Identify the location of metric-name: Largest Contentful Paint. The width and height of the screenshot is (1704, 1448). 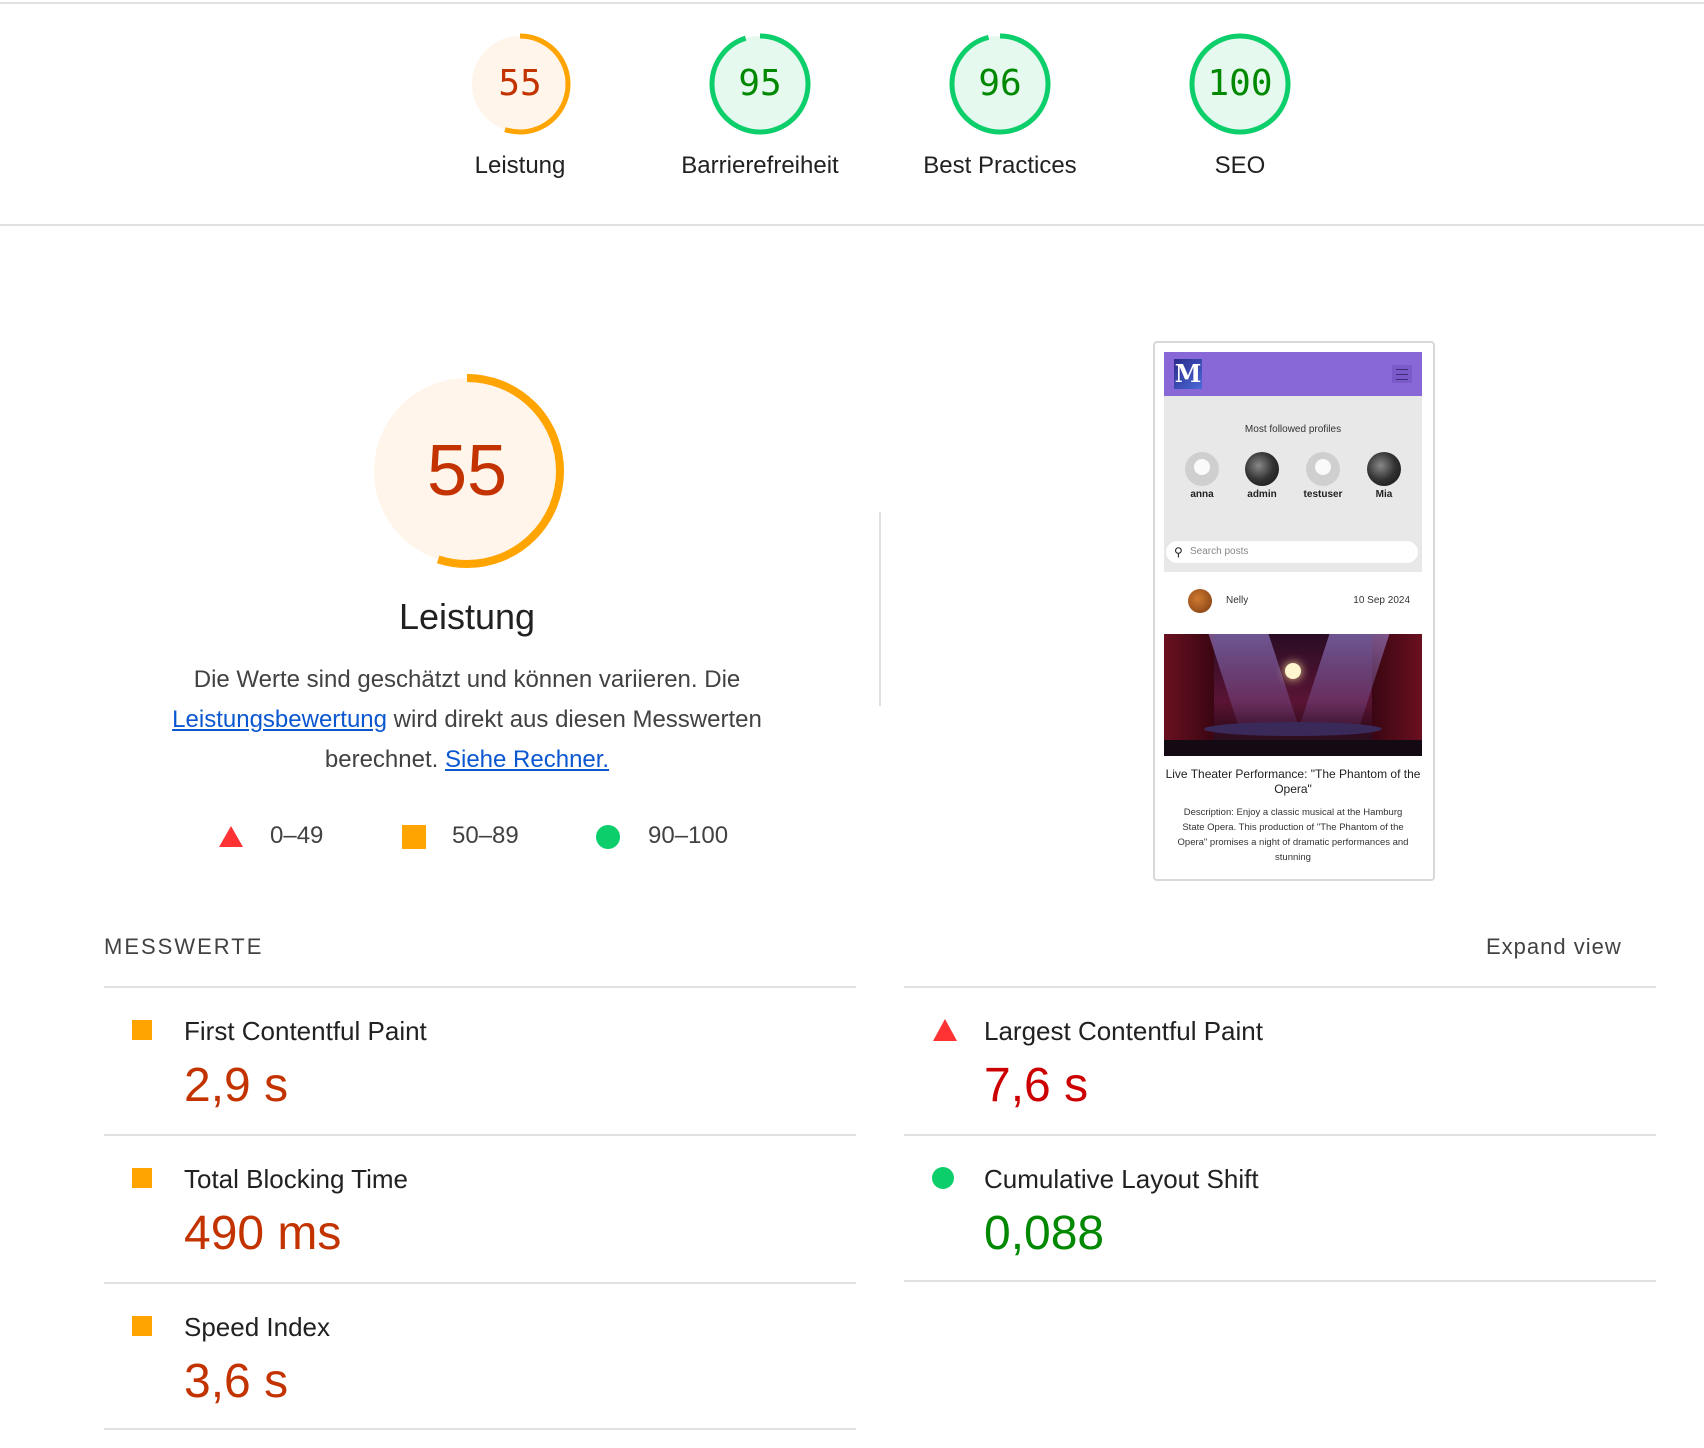
(1123, 1031).